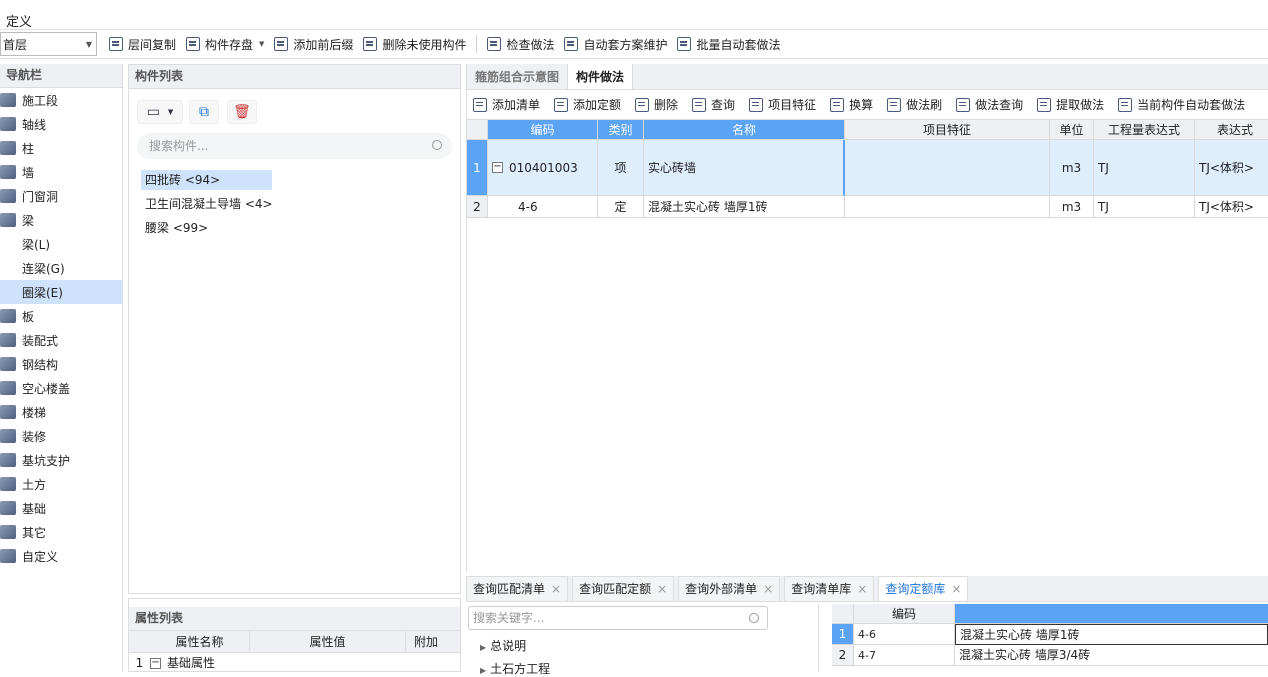 The width and height of the screenshot is (1268, 677). I want to click on quota-name: 混凝土实心砖 墙厚3/4砖, so click(1111, 655).